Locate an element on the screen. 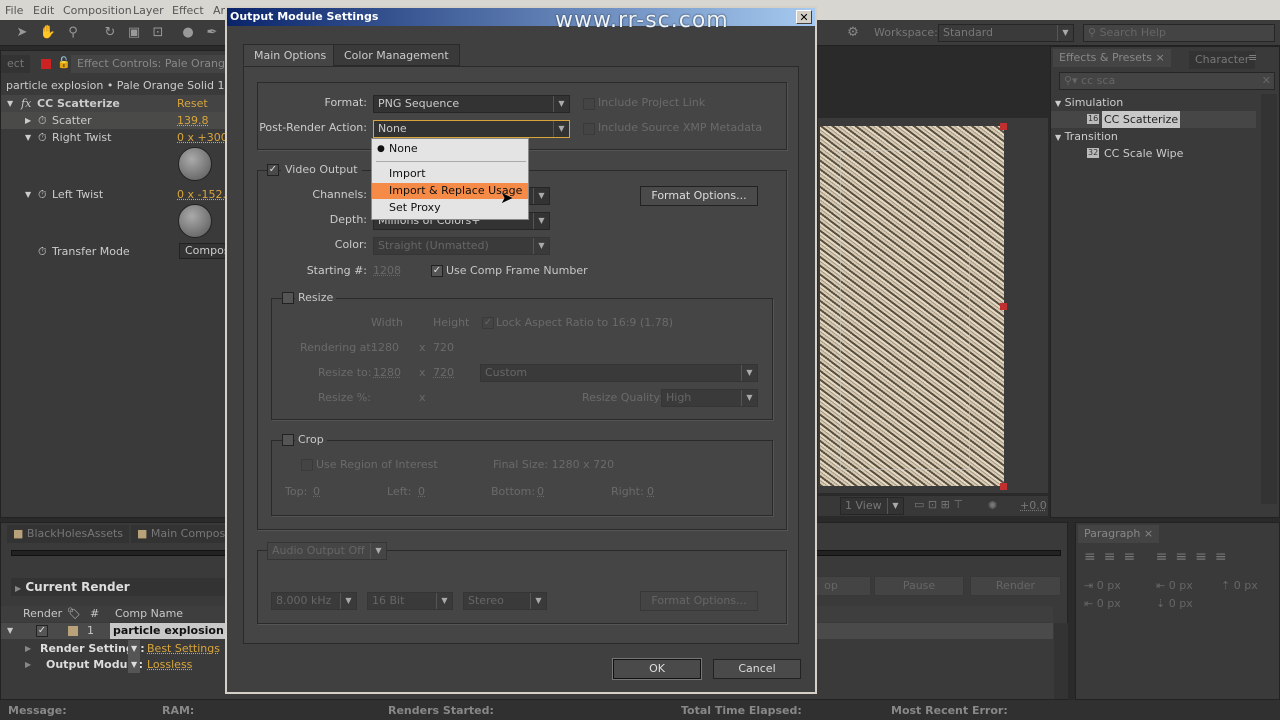  use-comp-frame-checkbox: ✓ is located at coordinates (437, 271).